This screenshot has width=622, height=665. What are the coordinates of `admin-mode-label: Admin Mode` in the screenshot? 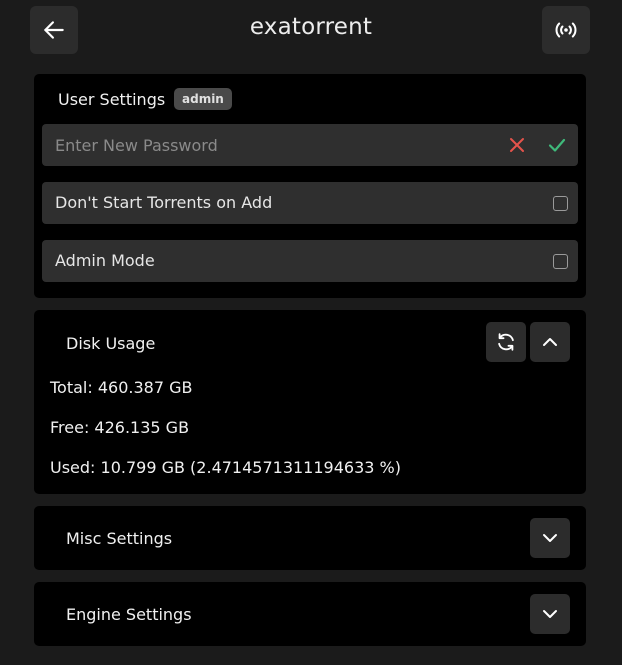 It's located at (105, 260).